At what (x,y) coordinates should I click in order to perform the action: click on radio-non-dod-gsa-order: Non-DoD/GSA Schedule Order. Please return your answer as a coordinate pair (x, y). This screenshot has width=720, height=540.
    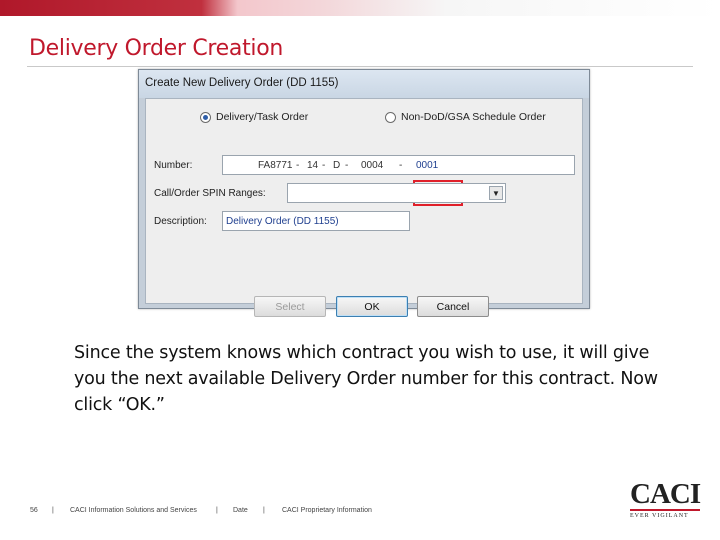
    Looking at the image, I should click on (465, 117).